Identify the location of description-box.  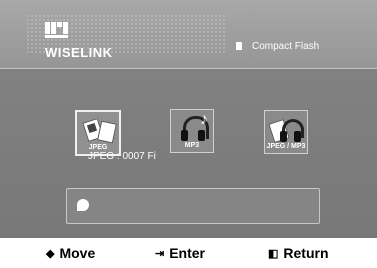
(193, 206).